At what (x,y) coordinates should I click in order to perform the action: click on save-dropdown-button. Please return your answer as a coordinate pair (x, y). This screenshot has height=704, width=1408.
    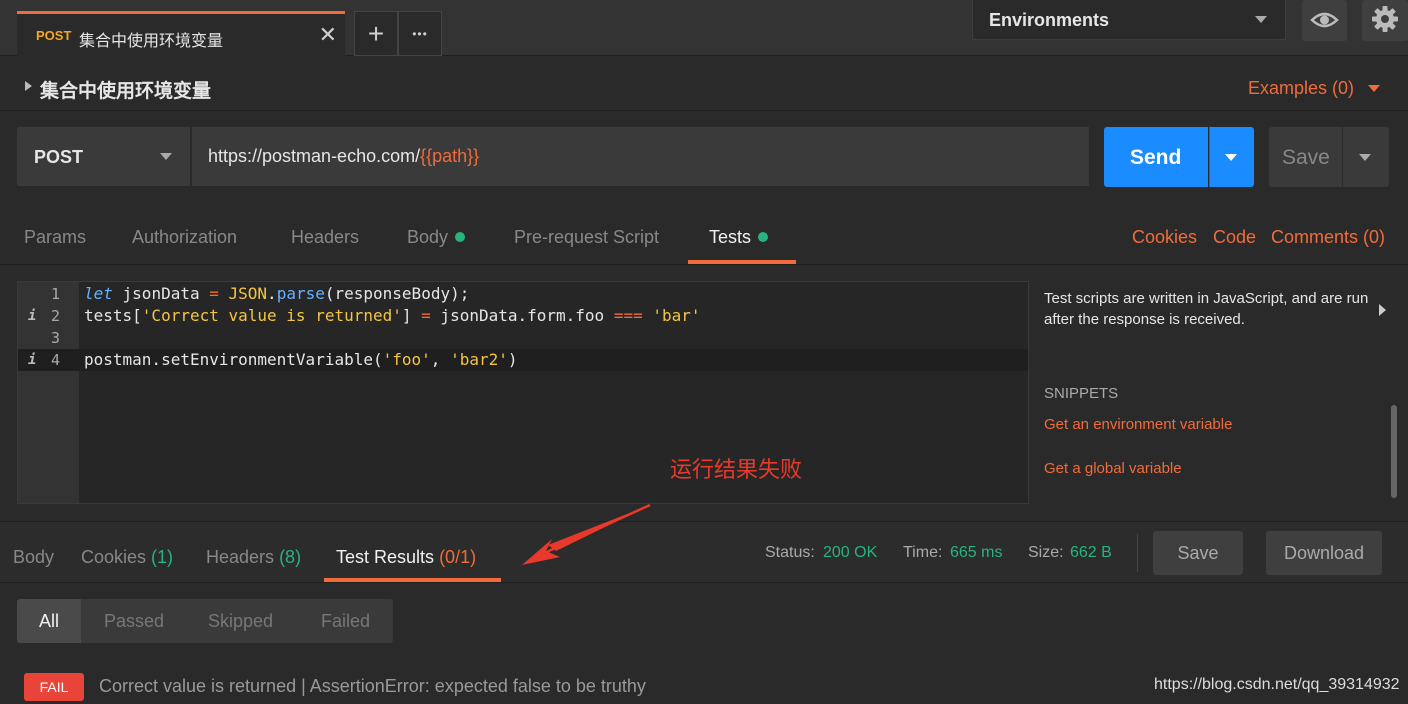
    Looking at the image, I should click on (1366, 157).